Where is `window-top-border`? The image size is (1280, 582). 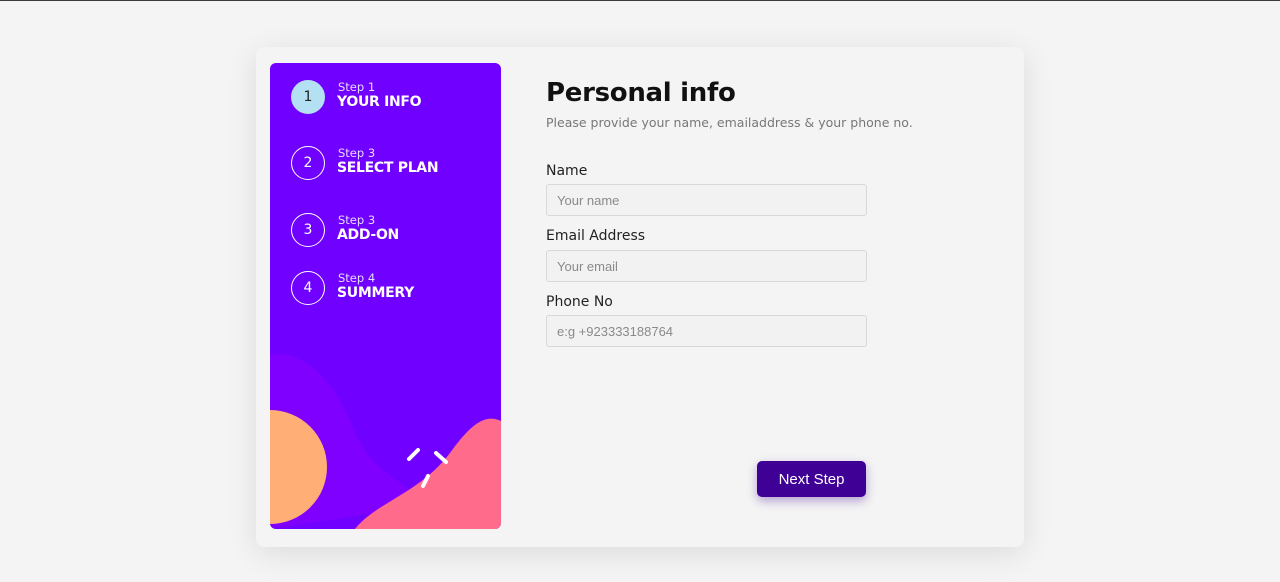
window-top-border is located at coordinates (640, 0).